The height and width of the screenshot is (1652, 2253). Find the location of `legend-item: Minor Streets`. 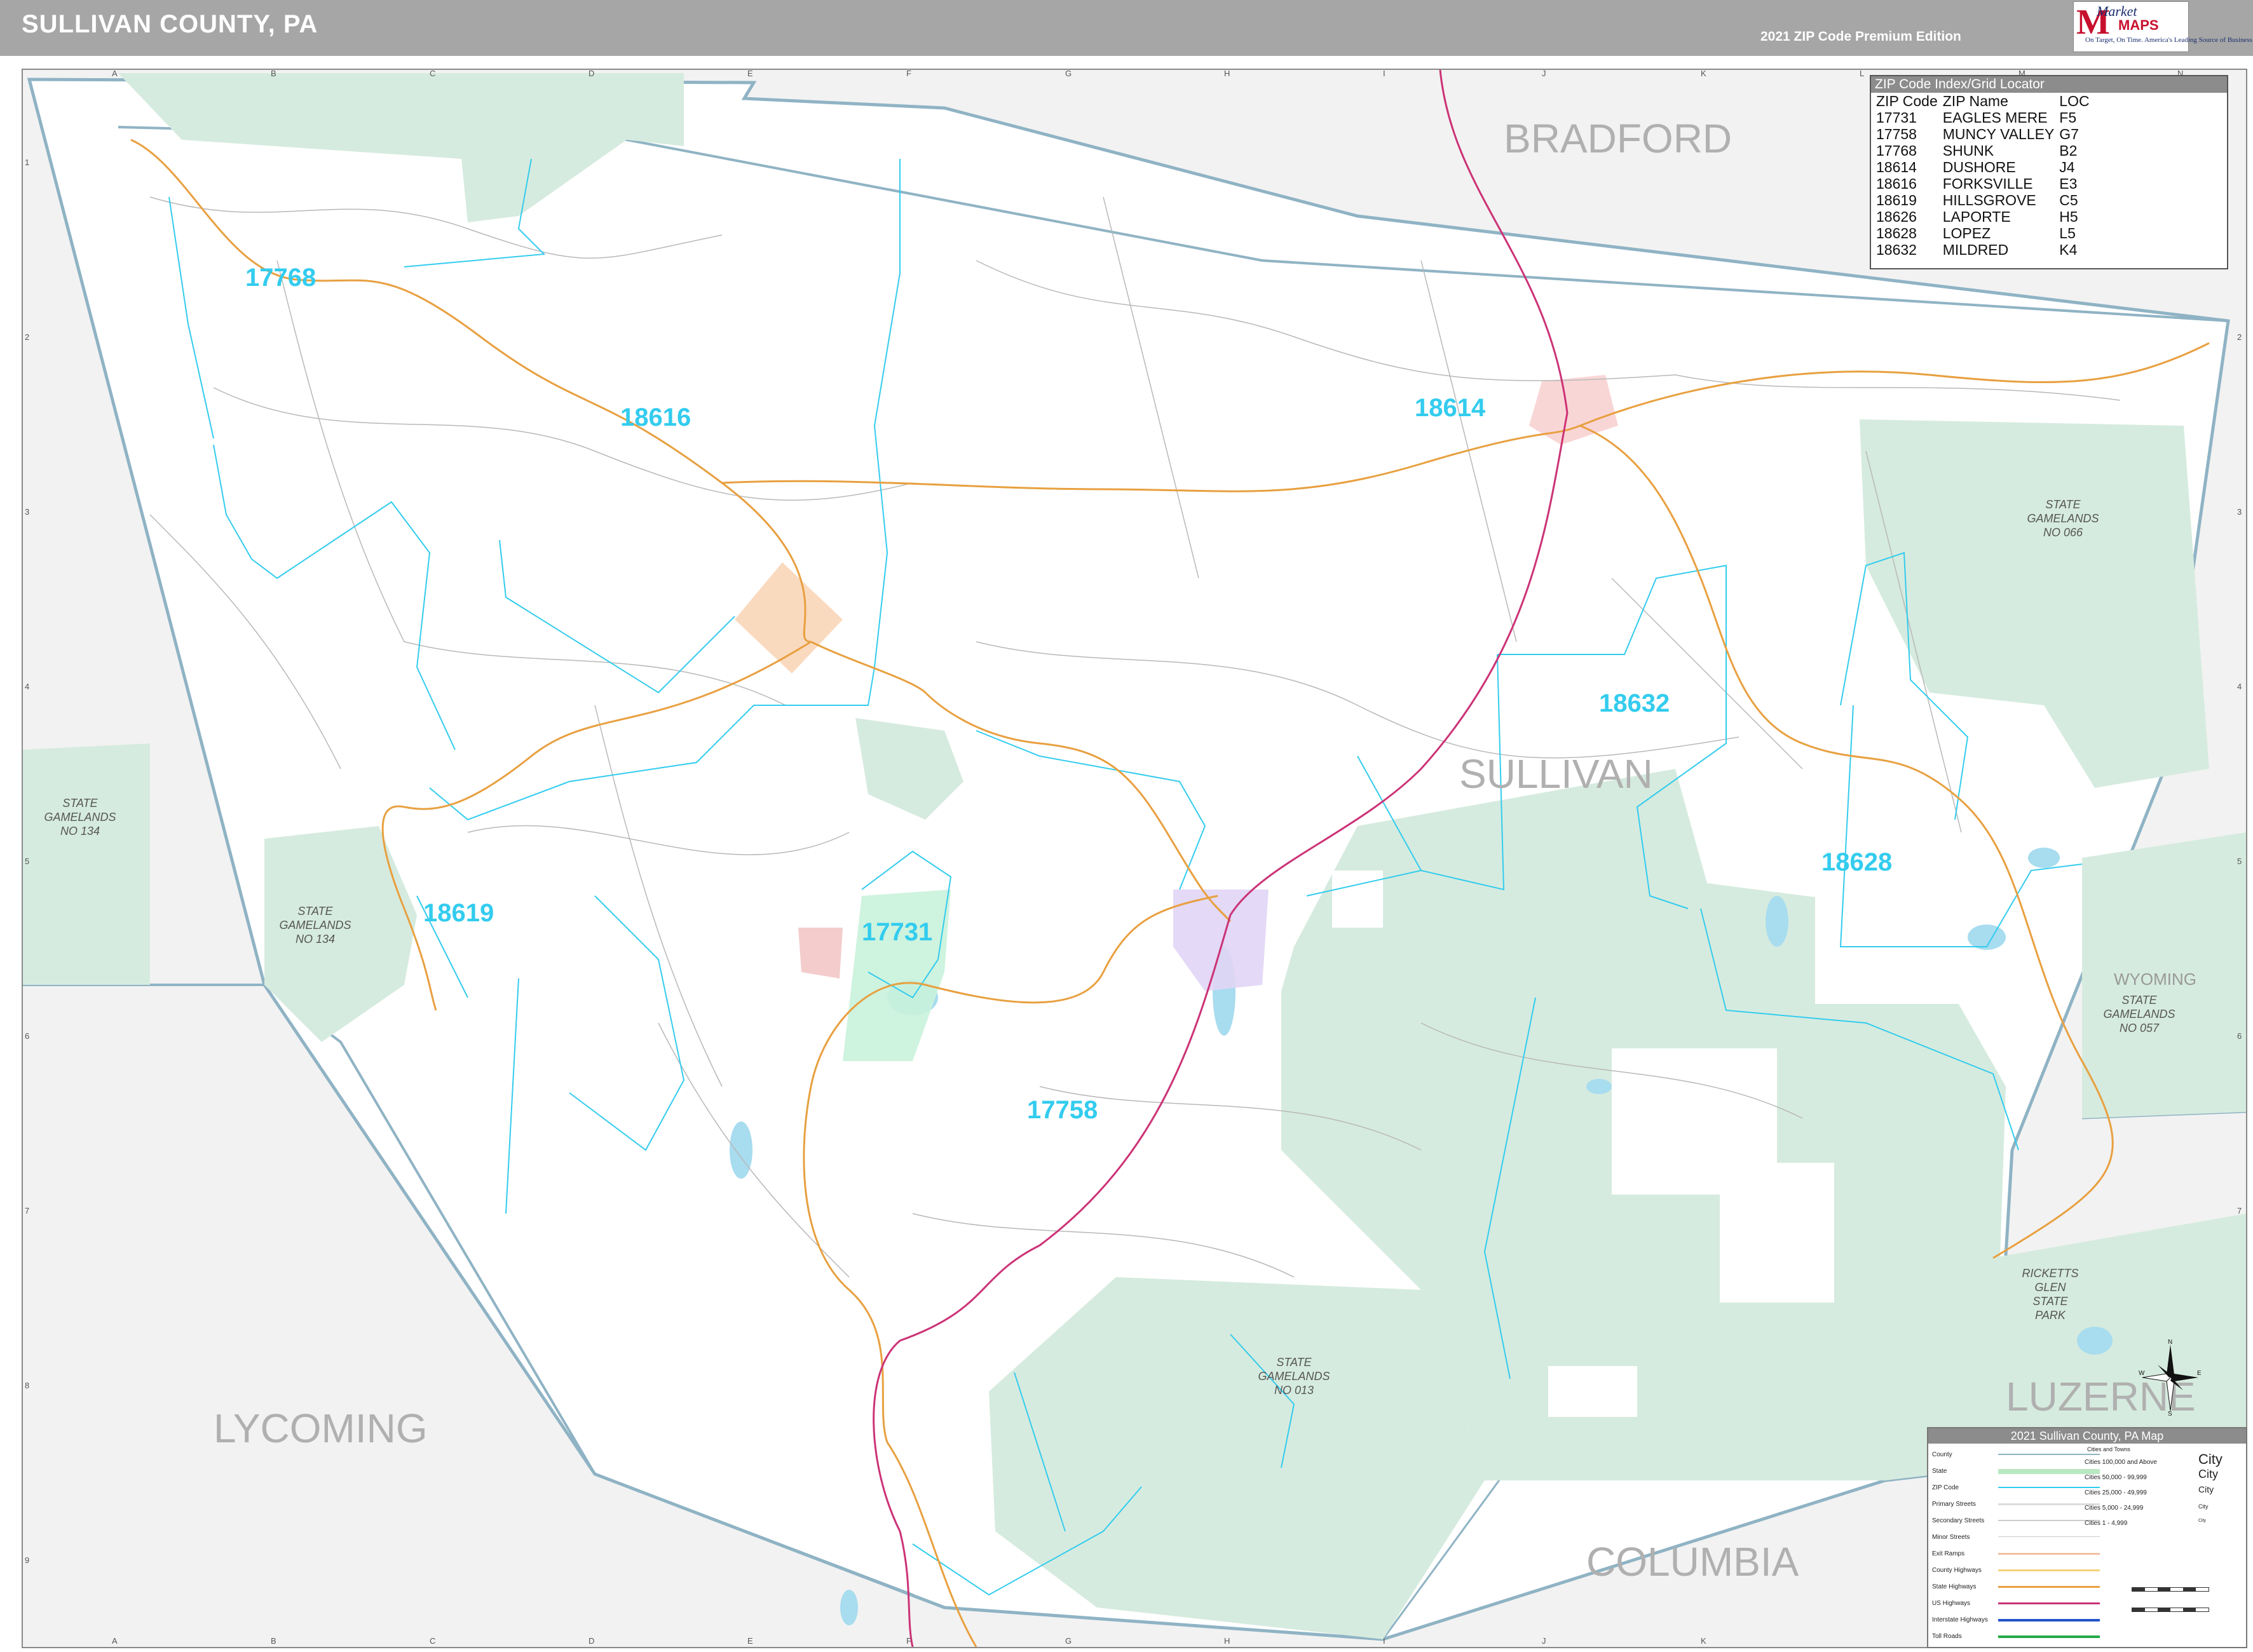

legend-item: Minor Streets is located at coordinates (1951, 1537).